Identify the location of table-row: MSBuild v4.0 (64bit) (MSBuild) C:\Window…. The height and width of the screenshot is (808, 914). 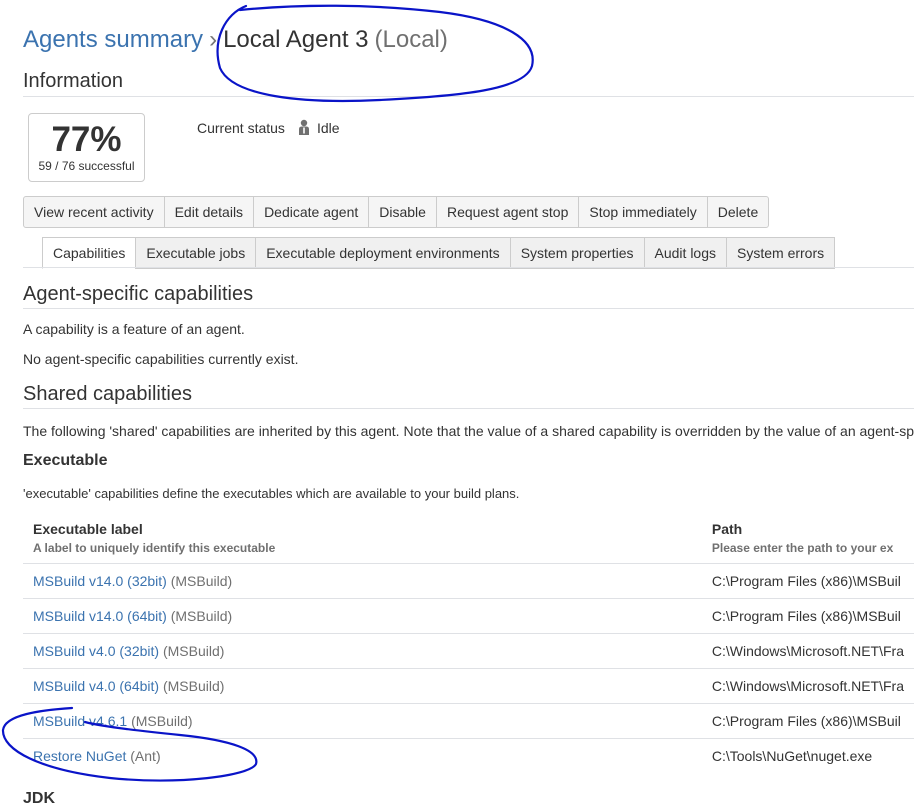
(468, 686).